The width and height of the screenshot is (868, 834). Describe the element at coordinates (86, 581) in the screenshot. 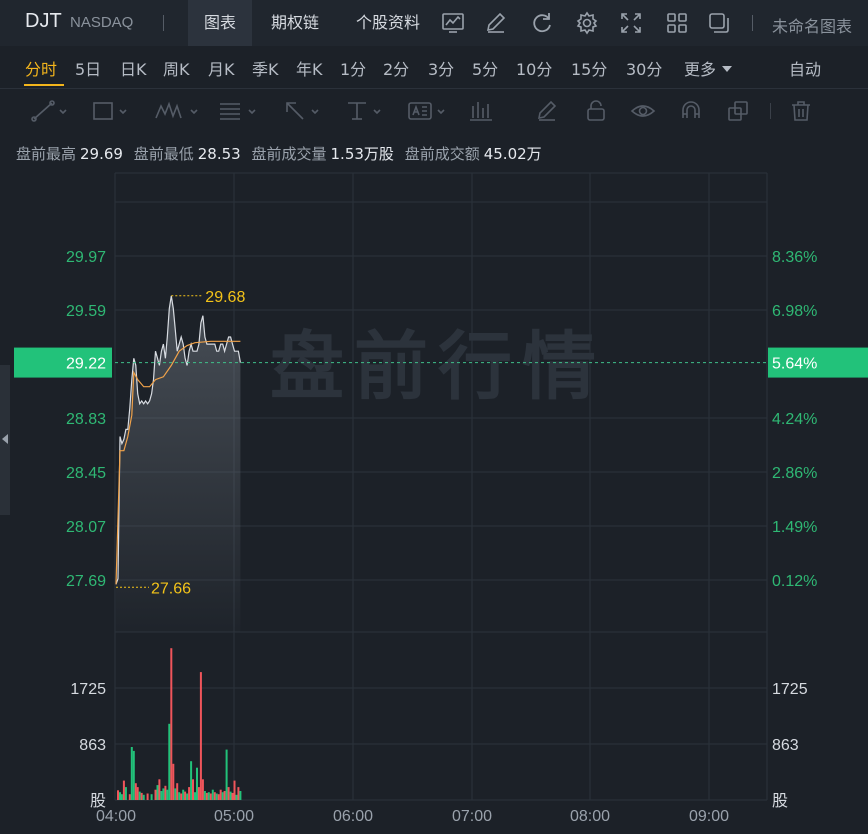

I see `price-tick-label: 27.69` at that location.